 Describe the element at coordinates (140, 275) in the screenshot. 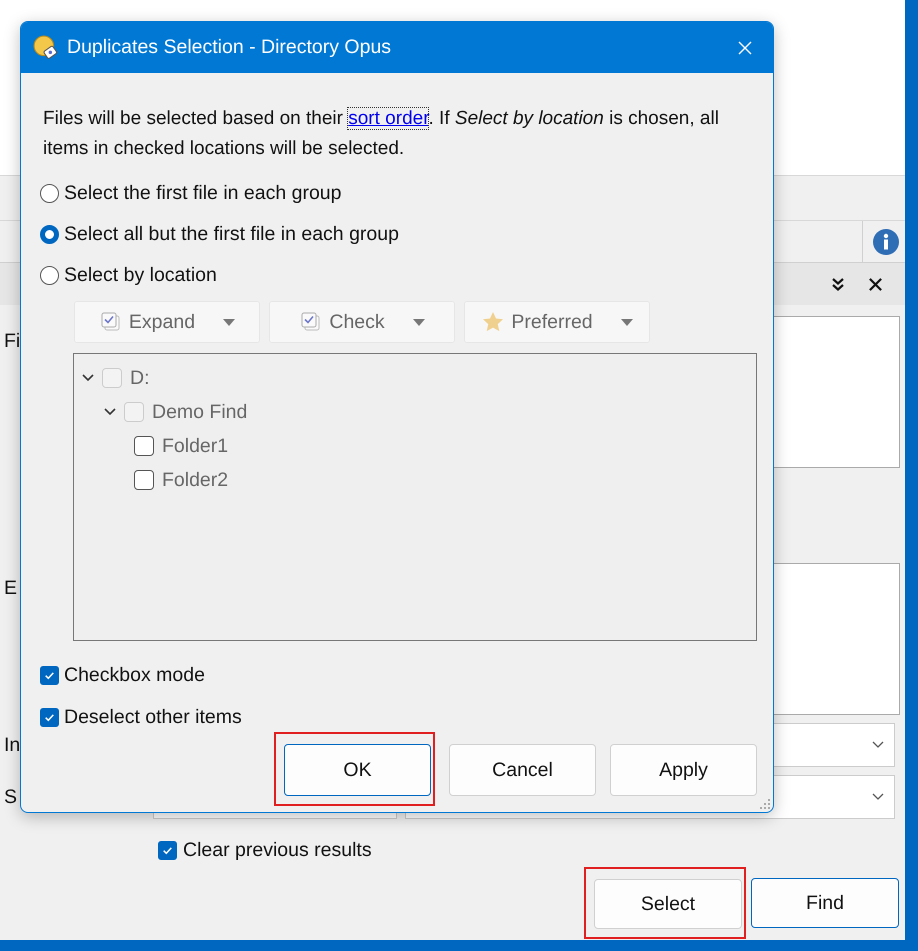

I see `radio-label: Select by location` at that location.